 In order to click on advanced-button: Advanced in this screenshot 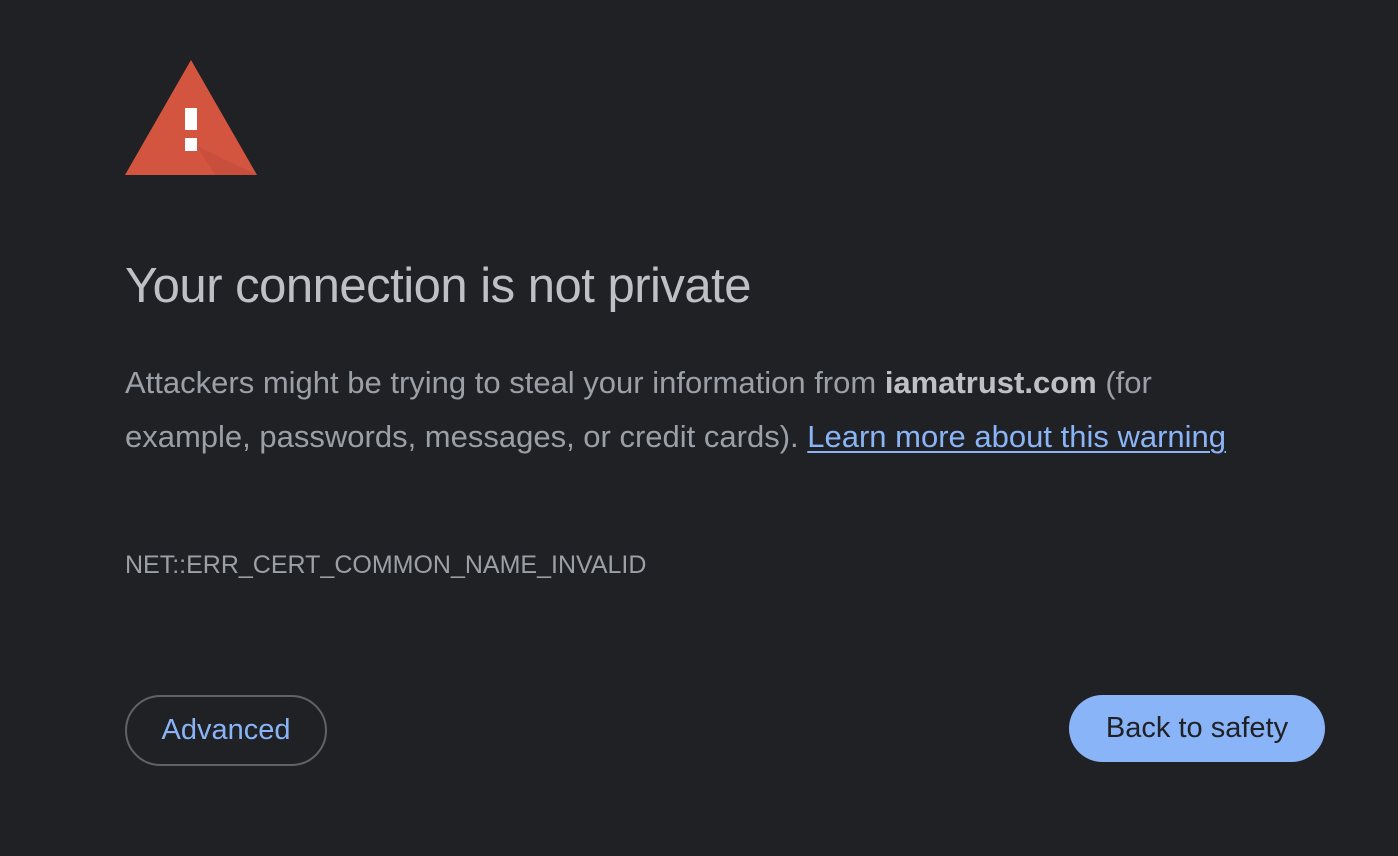, I will do `click(226, 730)`.